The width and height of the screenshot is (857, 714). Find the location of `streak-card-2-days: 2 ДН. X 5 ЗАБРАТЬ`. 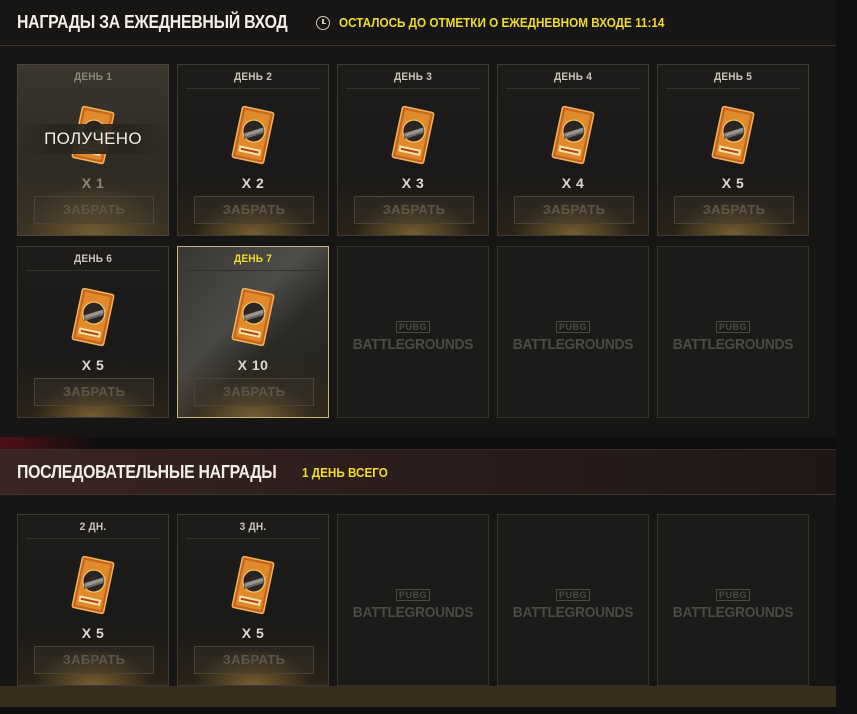

streak-card-2-days: 2 ДН. X 5 ЗАБРАТЬ is located at coordinates (93, 600).